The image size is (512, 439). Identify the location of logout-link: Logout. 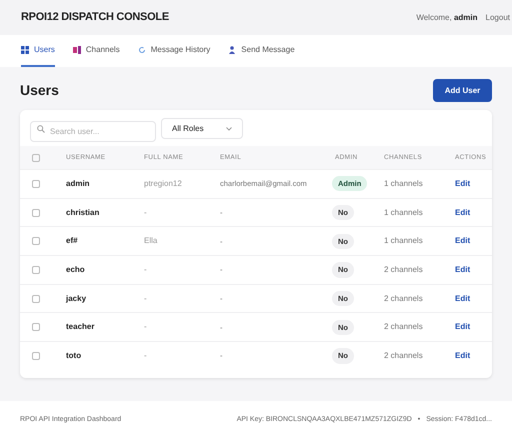
(498, 18).